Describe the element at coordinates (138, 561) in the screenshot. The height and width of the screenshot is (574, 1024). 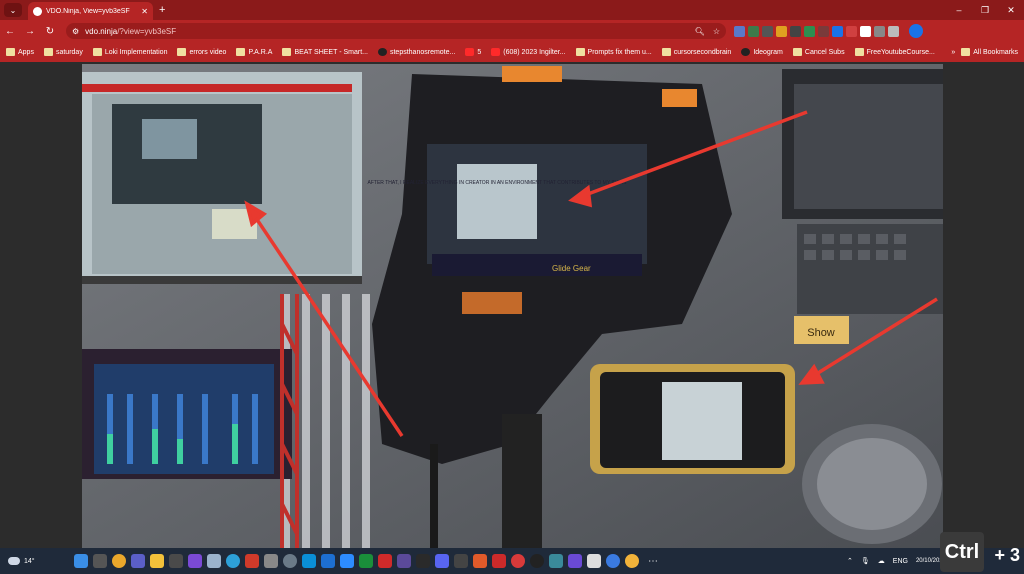
I see `teams-icon` at that location.